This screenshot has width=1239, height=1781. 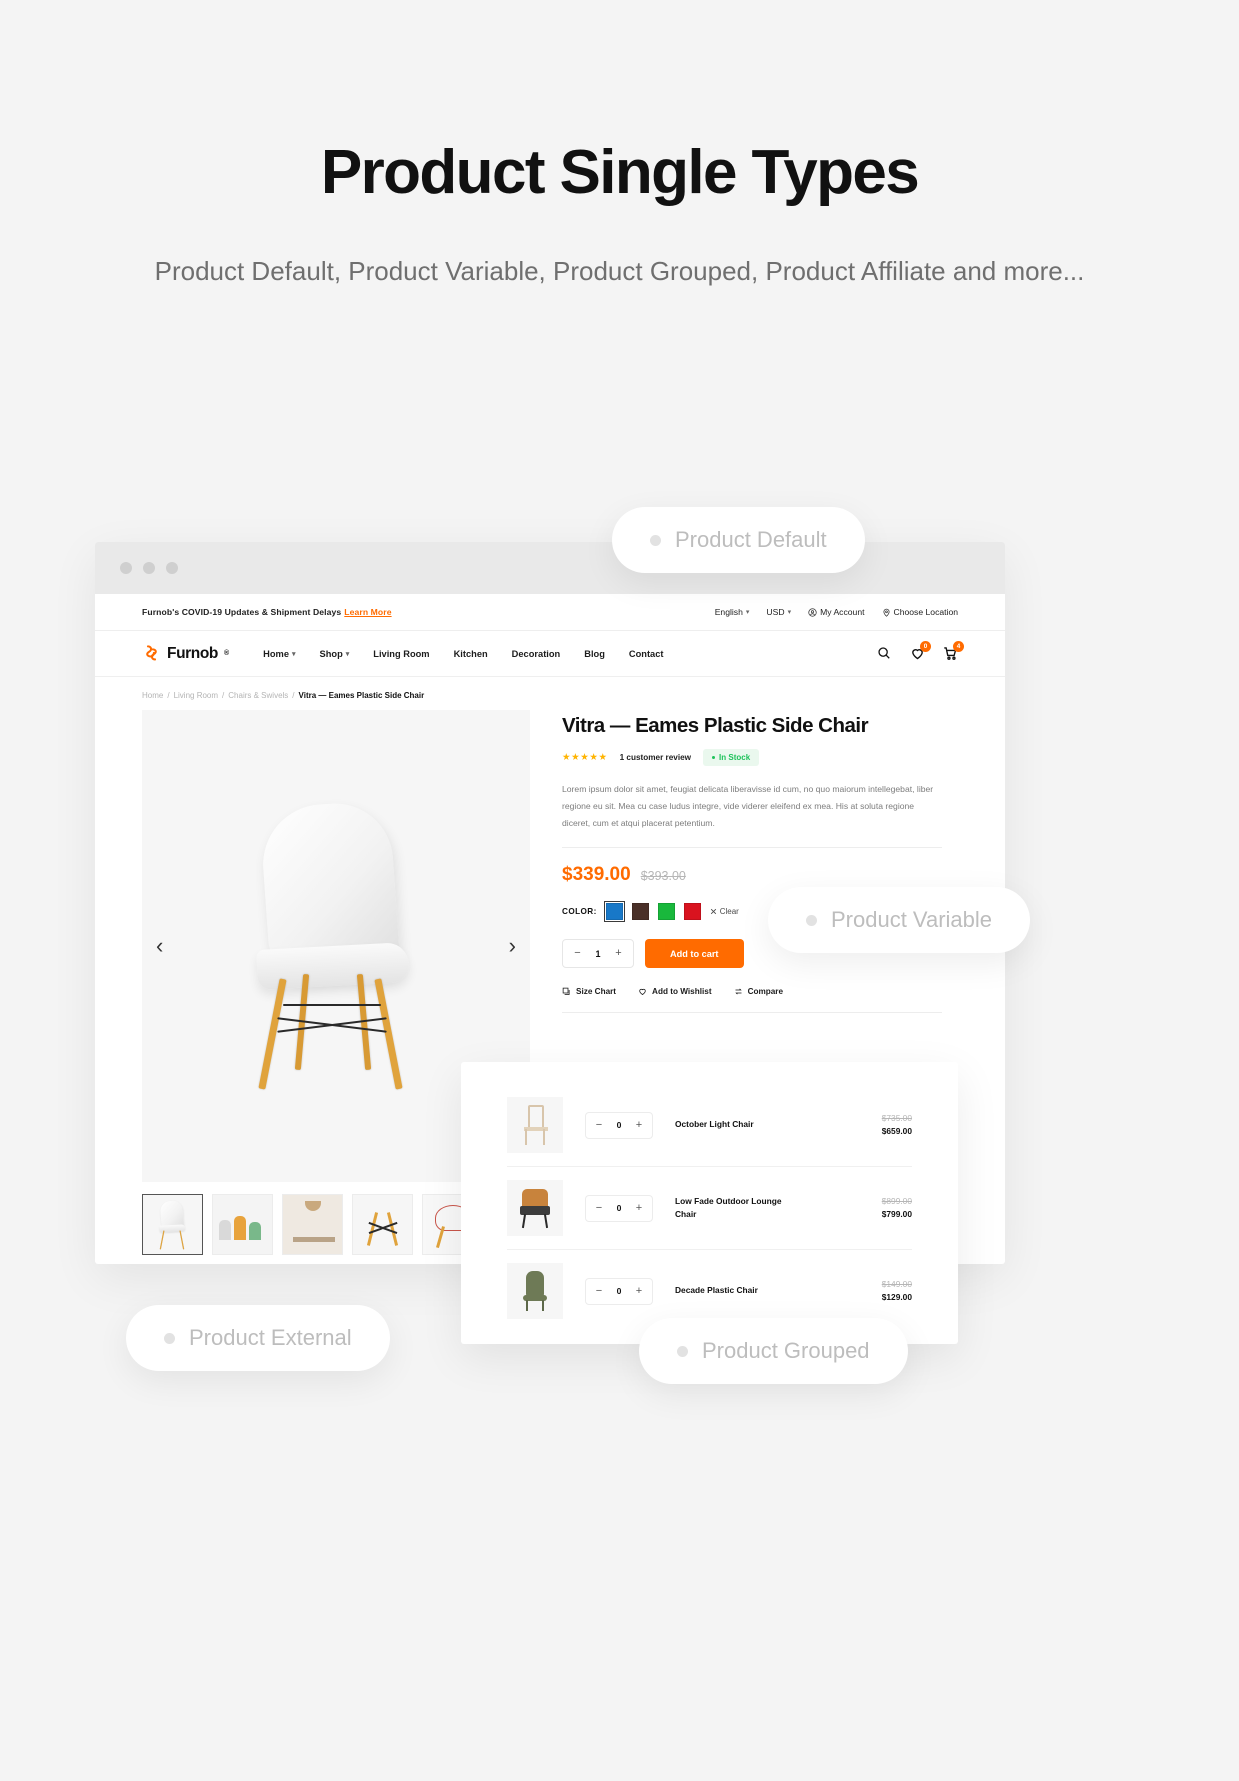 I want to click on clear-label: Clear, so click(x=729, y=912).